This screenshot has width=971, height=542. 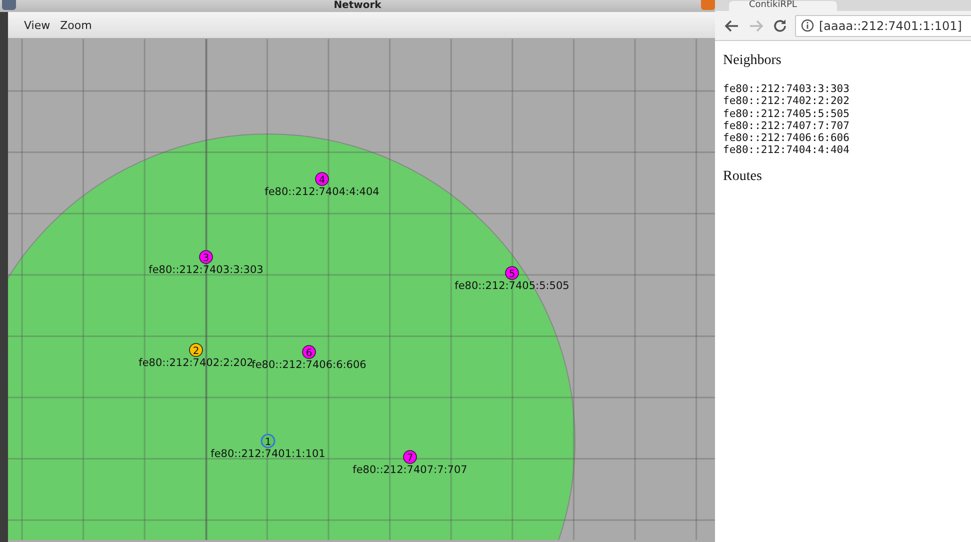 What do you see at coordinates (322, 179) in the screenshot?
I see `node-marker: 4` at bounding box center [322, 179].